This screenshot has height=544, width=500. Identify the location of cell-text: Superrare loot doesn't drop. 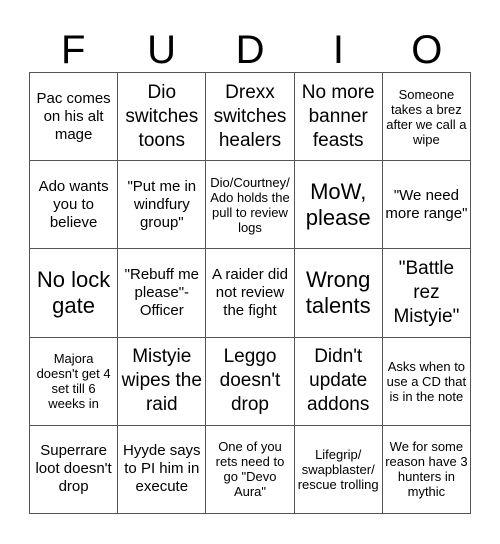
(73, 469).